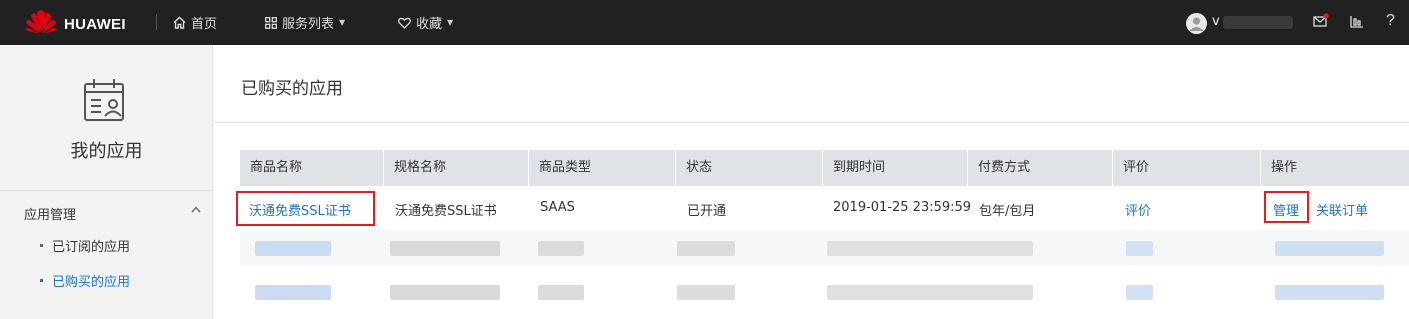 Image resolution: width=1409 pixels, height=319 pixels. I want to click on spec-name: 沃通免费SSL证书, so click(446, 211).